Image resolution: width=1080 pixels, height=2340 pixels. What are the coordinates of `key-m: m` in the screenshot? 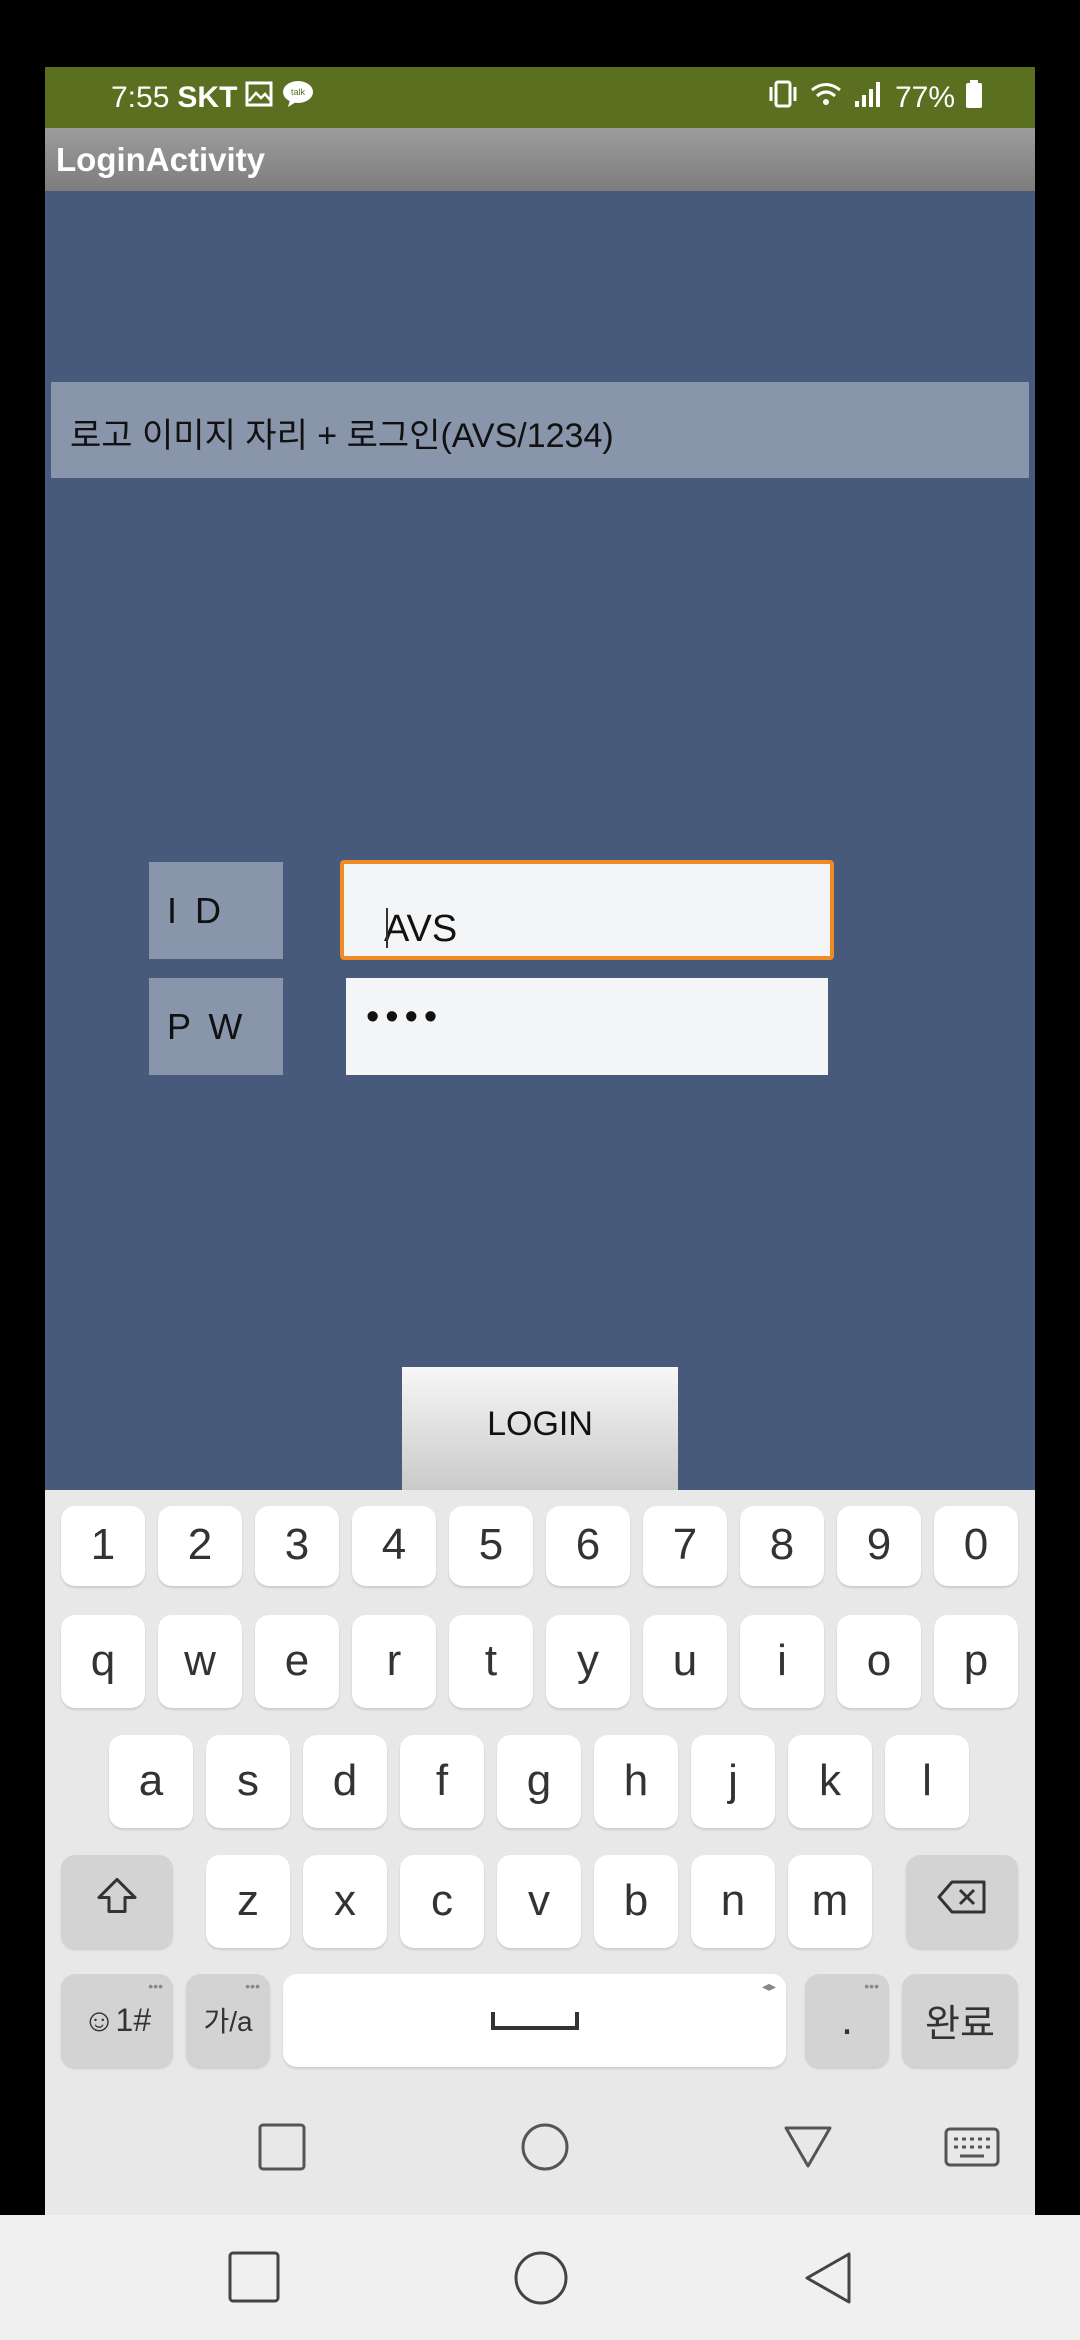 It's located at (830, 1901).